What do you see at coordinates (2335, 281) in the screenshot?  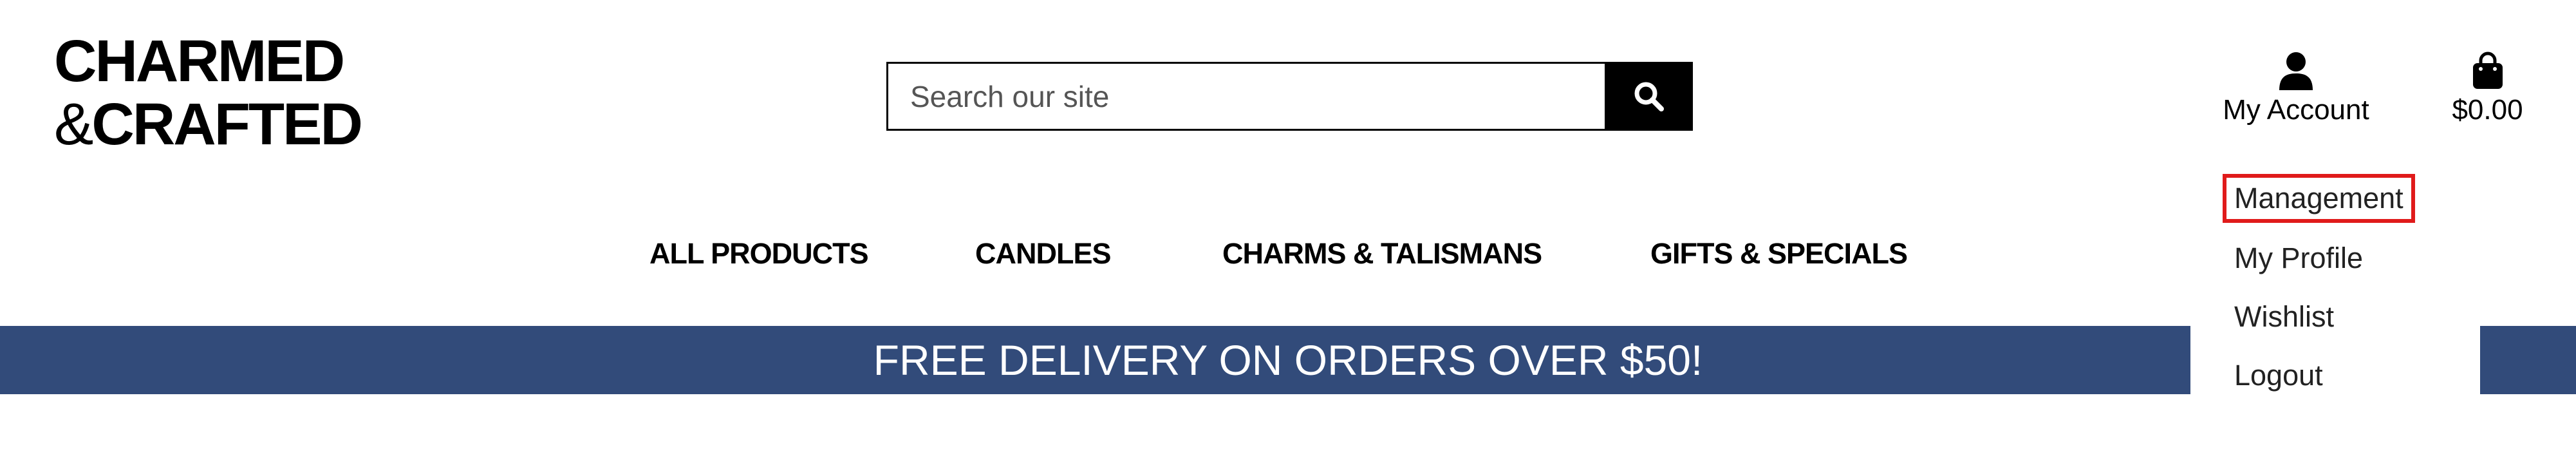 I see `account-dropdown: Management My Profile Wishlist Logout` at bounding box center [2335, 281].